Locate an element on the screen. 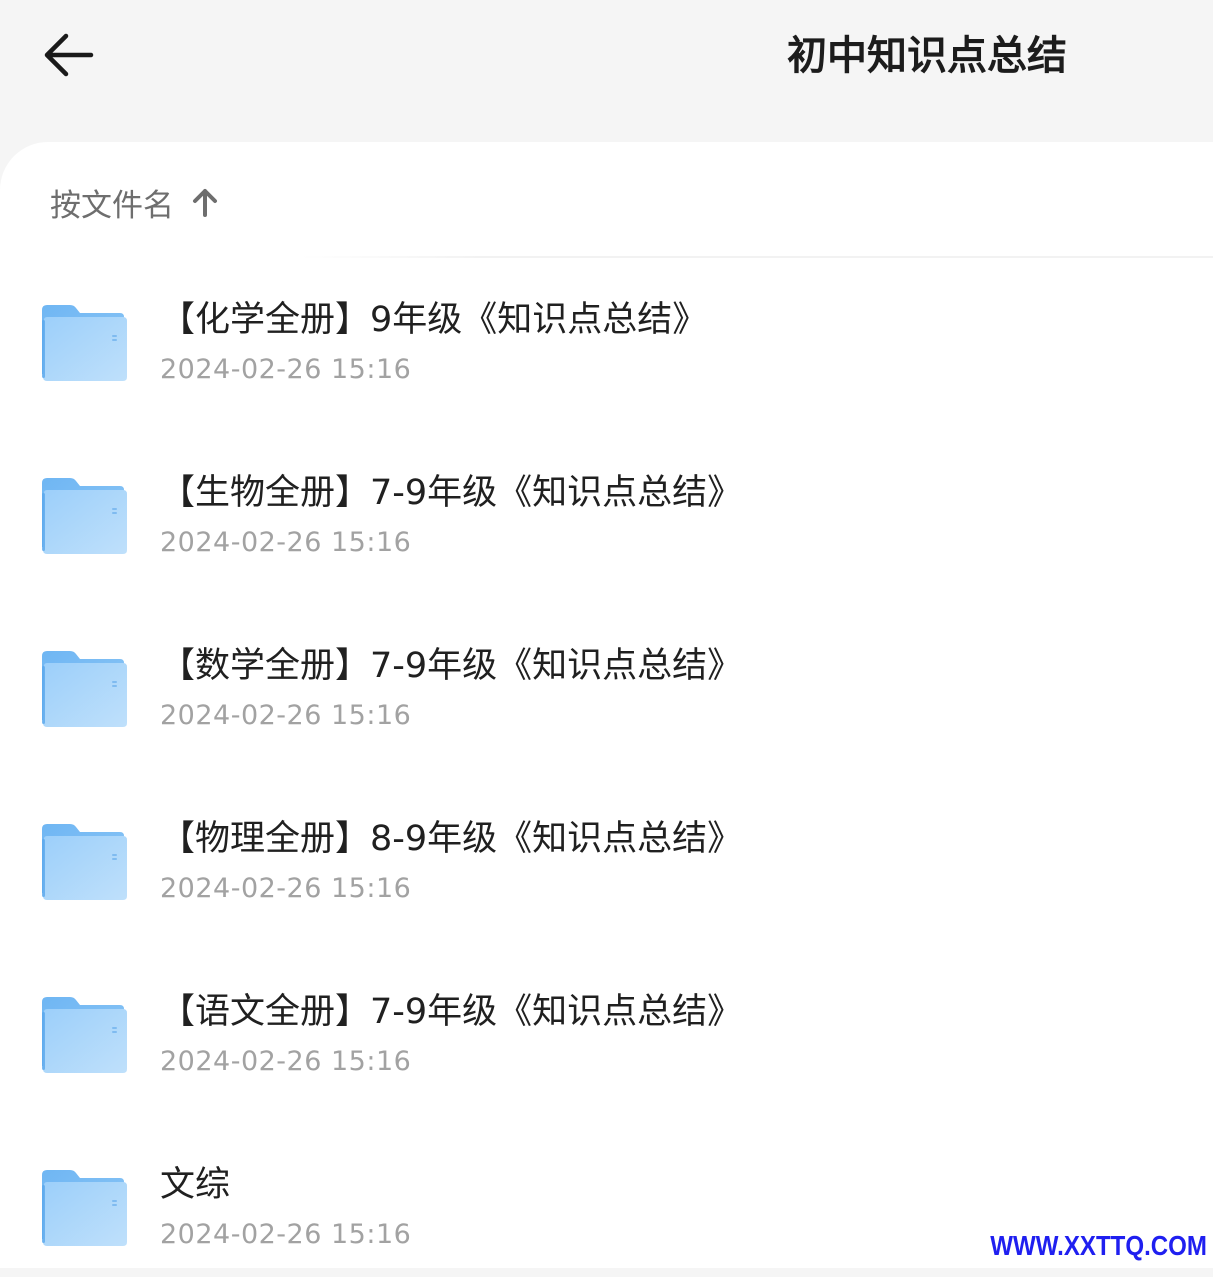 The image size is (1213, 1277). page-title: 初中知识点总结 is located at coordinates (927, 56).